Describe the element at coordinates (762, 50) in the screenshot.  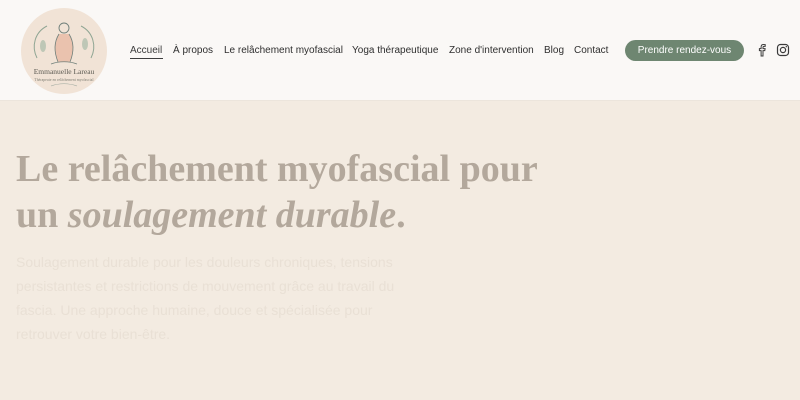
I see `facebook-icon` at that location.